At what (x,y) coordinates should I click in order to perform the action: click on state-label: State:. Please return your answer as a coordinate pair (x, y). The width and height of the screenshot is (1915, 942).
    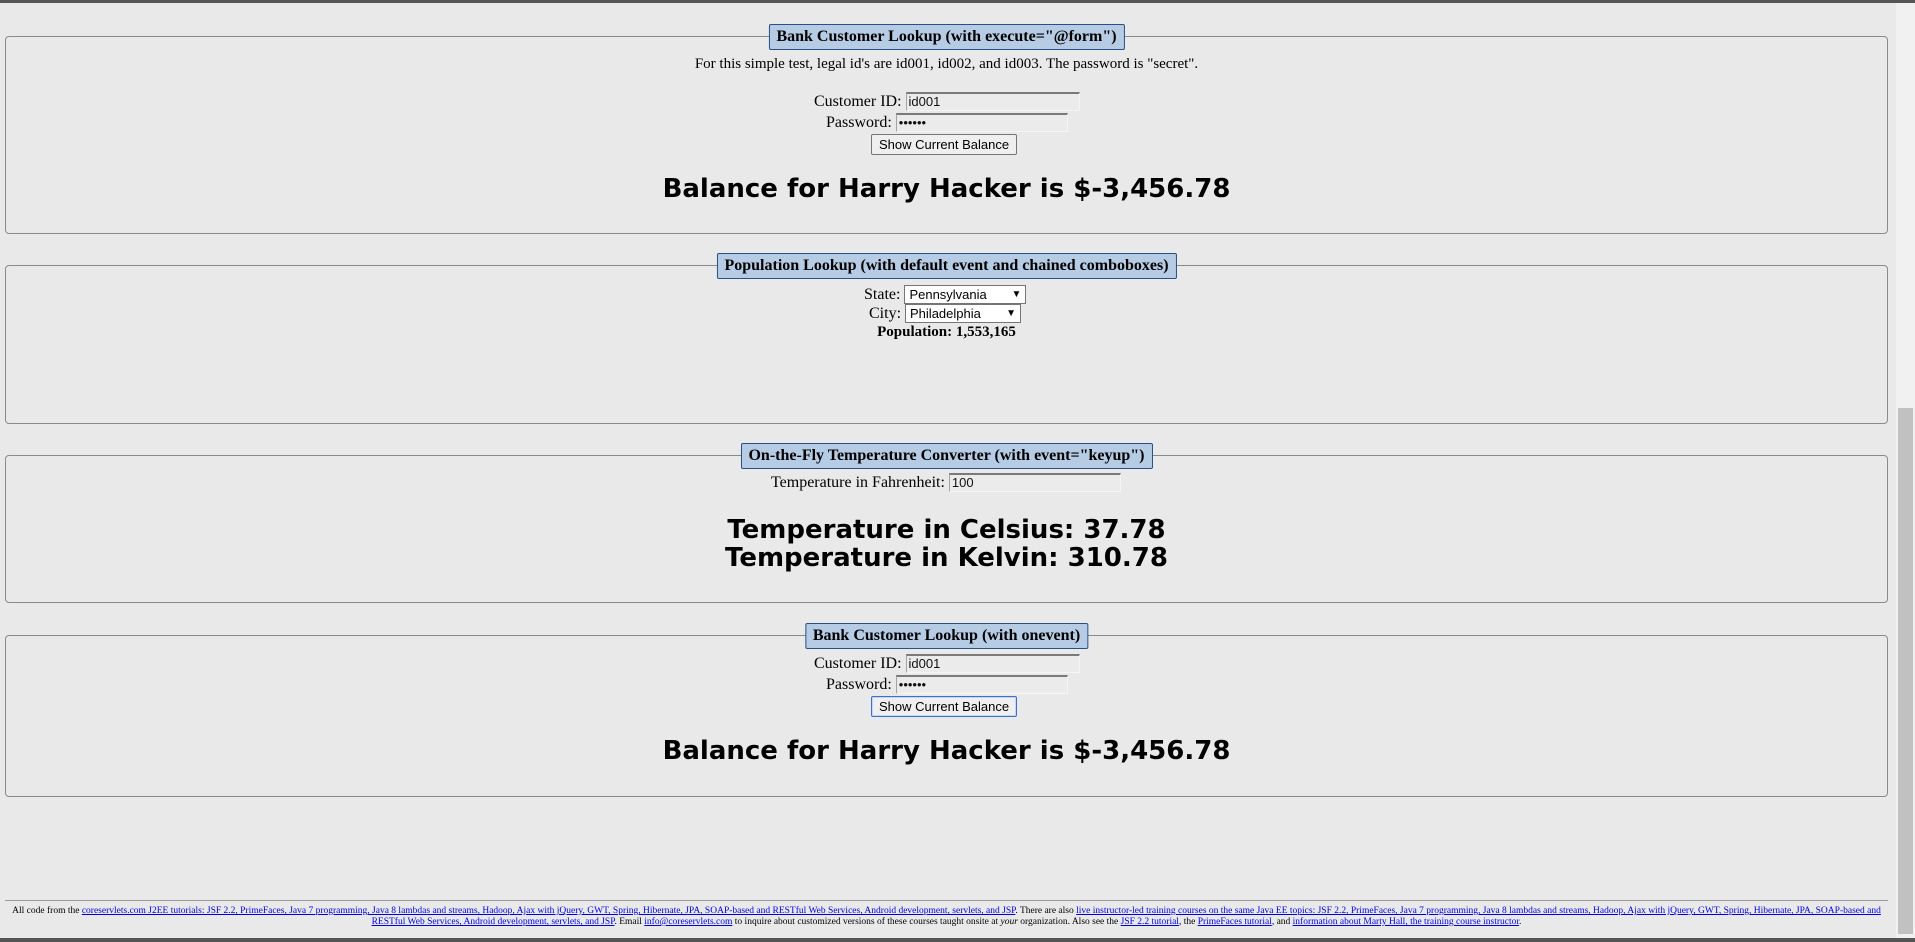
    Looking at the image, I should click on (882, 294).